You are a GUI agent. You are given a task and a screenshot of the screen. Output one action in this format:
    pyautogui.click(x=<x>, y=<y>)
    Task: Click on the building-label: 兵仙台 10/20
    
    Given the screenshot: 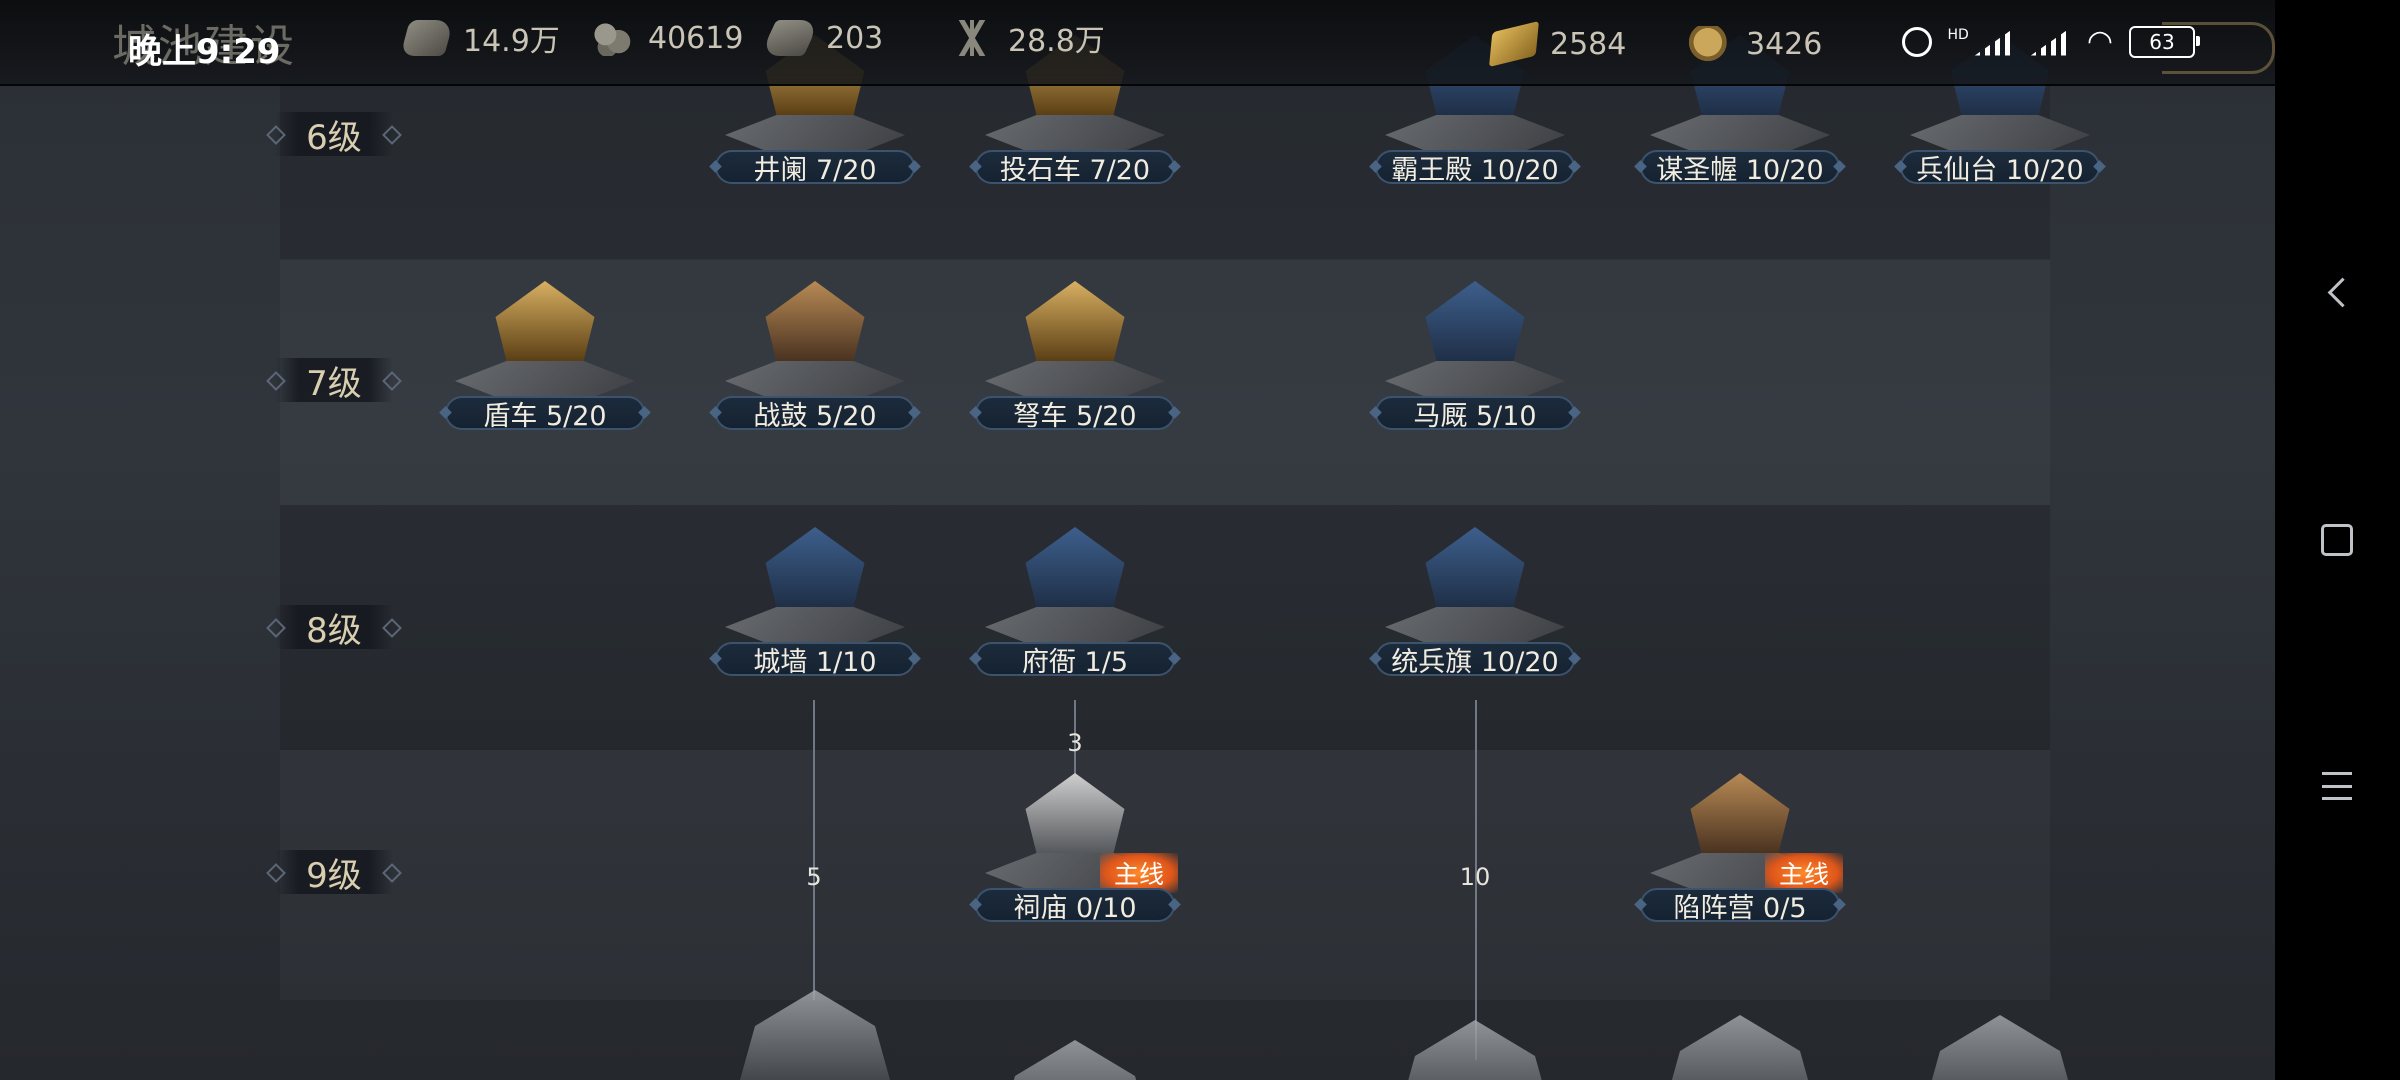 What is the action you would take?
    pyautogui.click(x=2000, y=168)
    